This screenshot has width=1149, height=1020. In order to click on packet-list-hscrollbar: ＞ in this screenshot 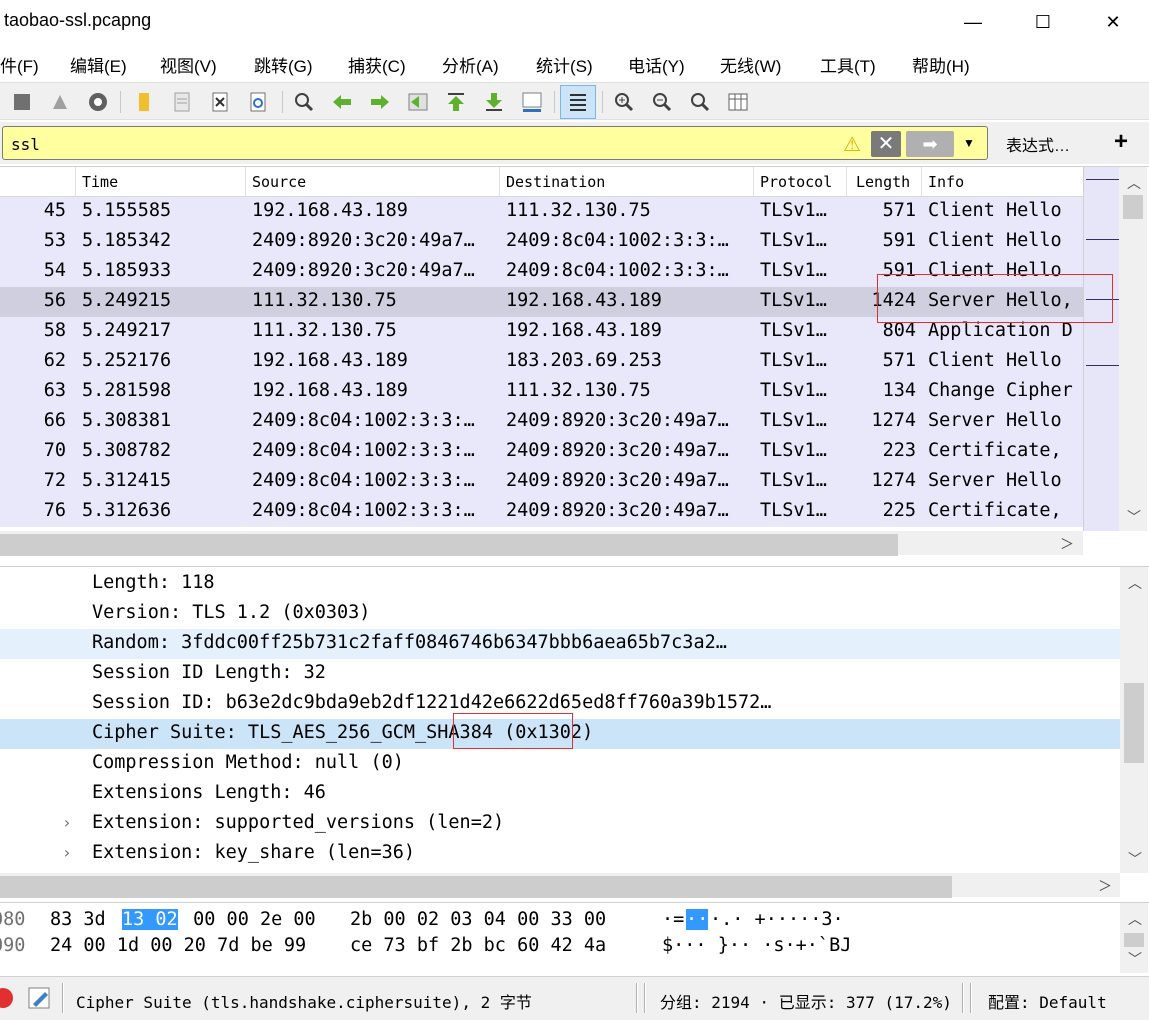, I will do `click(541, 543)`.